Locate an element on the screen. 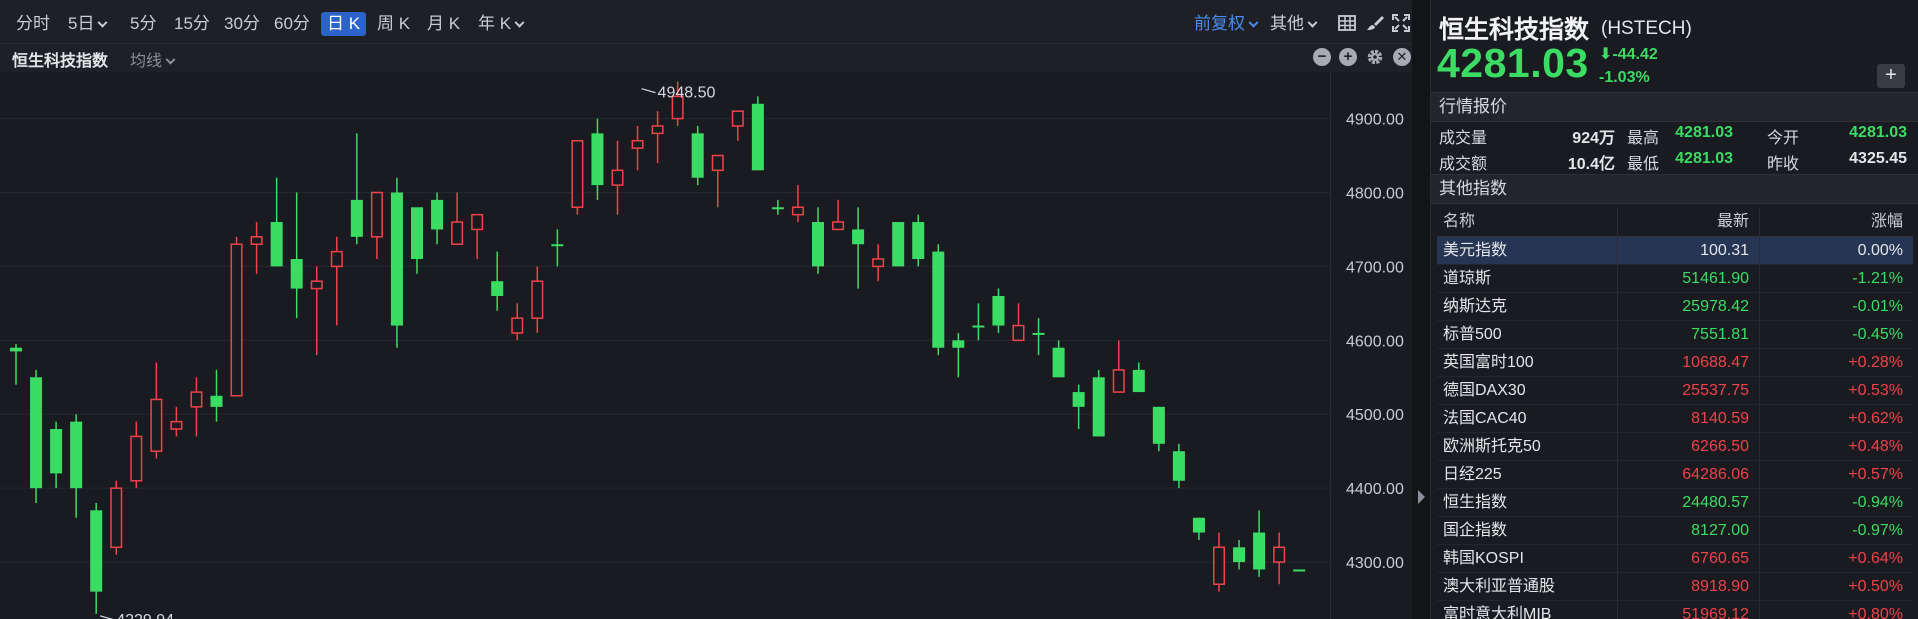 The image size is (1918, 619). col-chg-header: 涨幅 is located at coordinates (1886, 221).